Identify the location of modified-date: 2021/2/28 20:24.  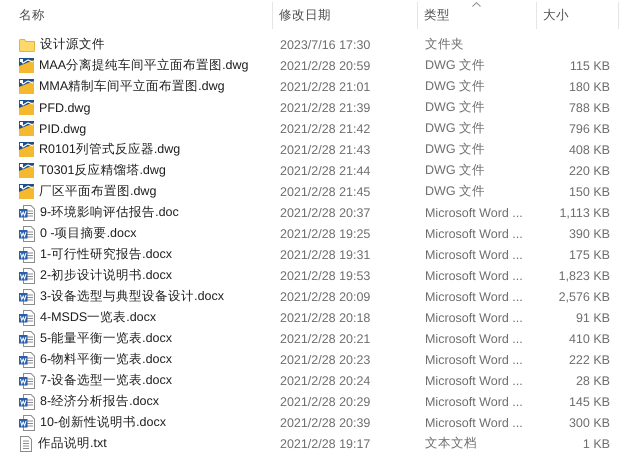
(325, 381).